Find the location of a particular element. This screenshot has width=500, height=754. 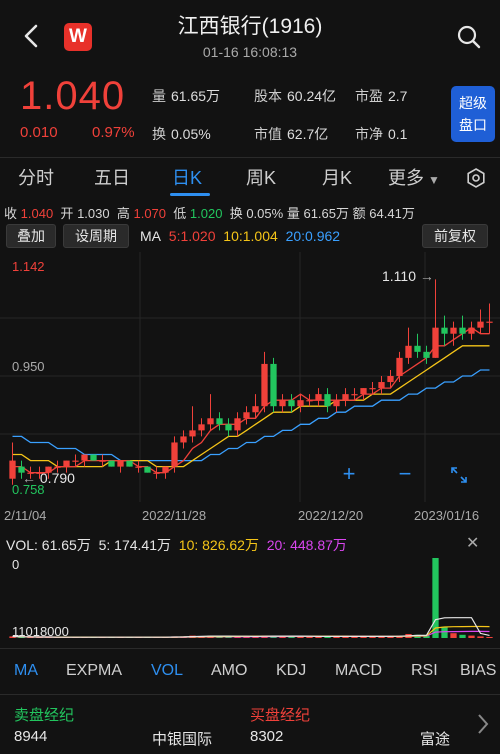

volume-axis-top: 0 is located at coordinates (16, 564).